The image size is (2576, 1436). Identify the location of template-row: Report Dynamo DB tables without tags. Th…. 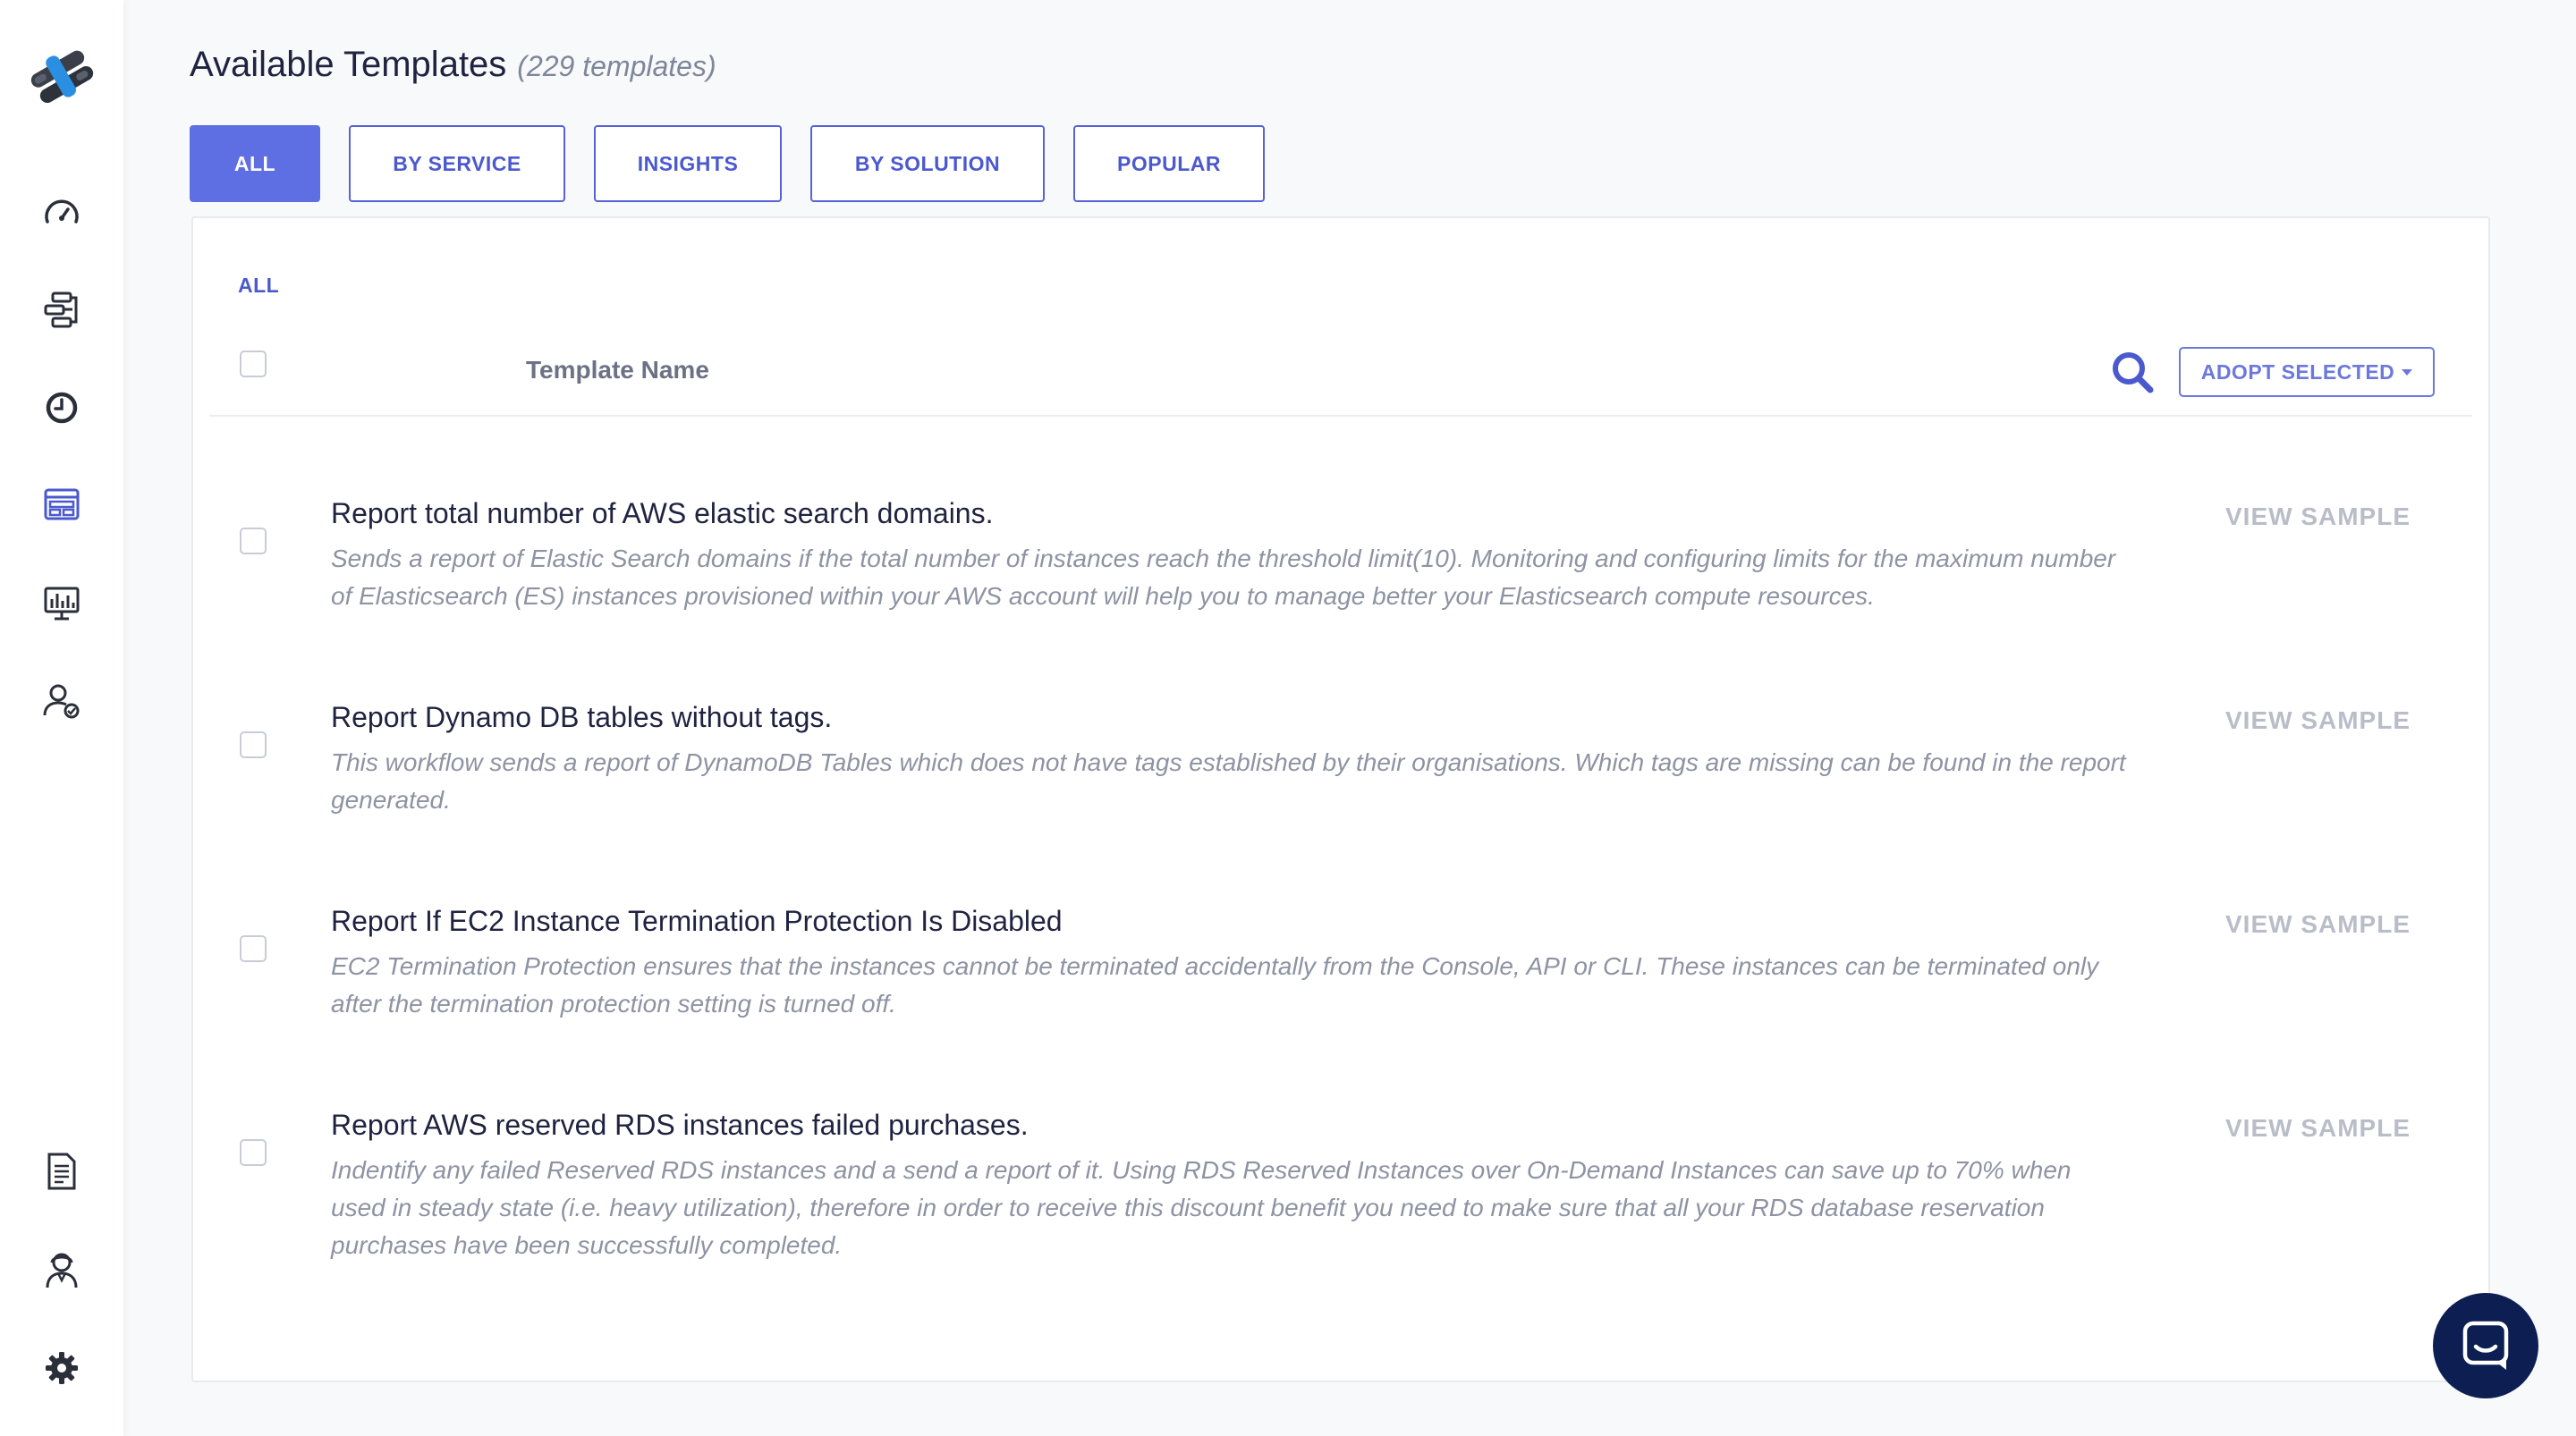
(1340, 777).